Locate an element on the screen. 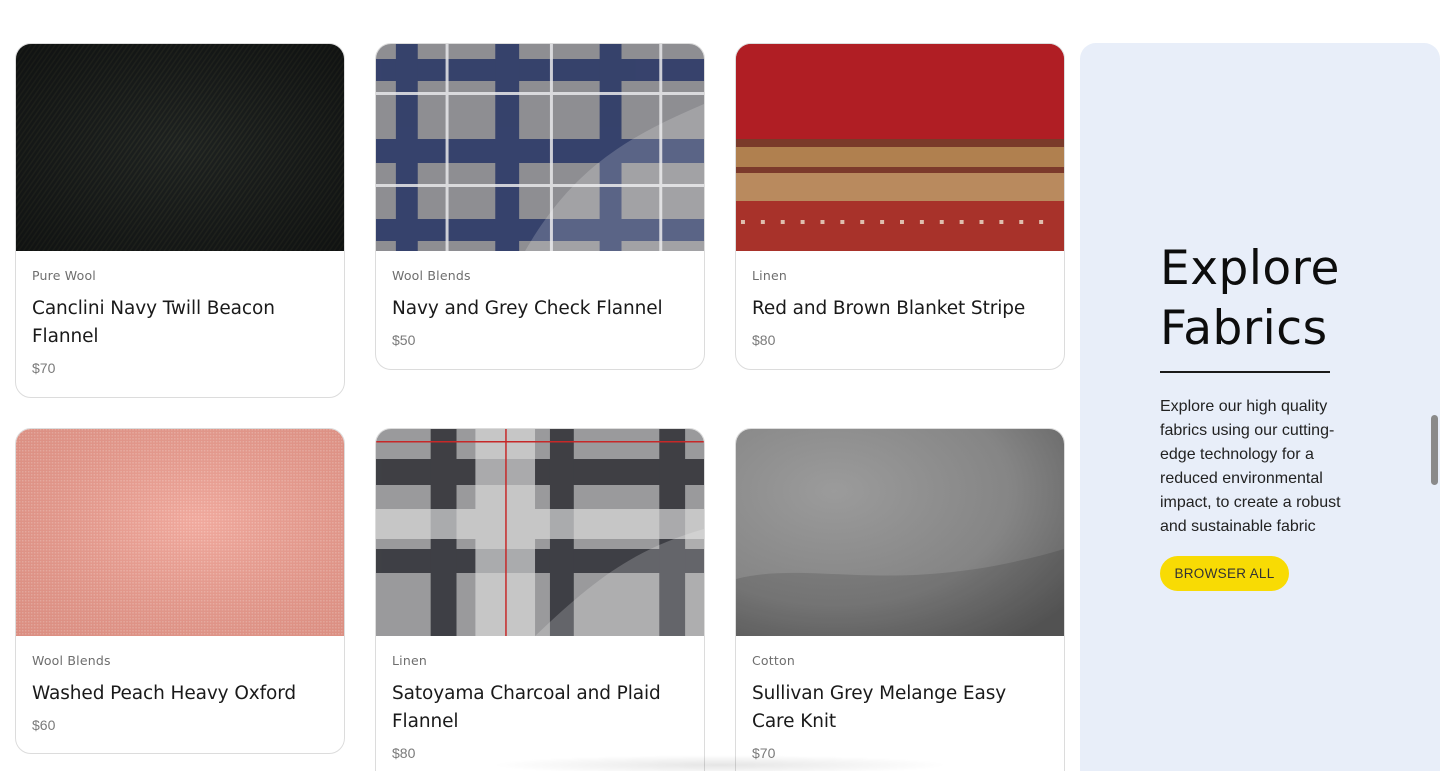  product-title: Red and Brown Blanket Stripe is located at coordinates (900, 309).